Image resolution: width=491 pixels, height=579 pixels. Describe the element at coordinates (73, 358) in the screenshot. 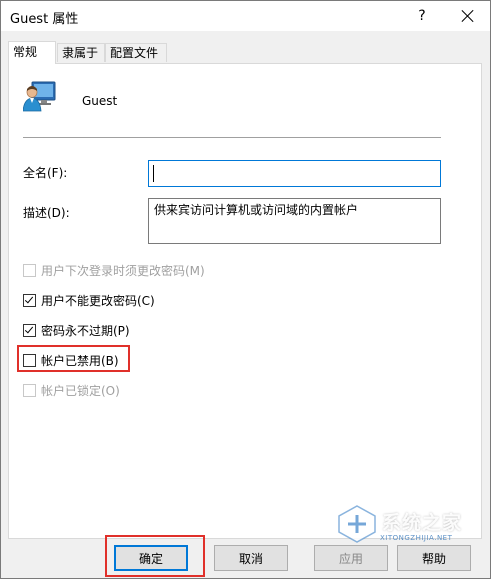

I see `highlight-annotation` at that location.